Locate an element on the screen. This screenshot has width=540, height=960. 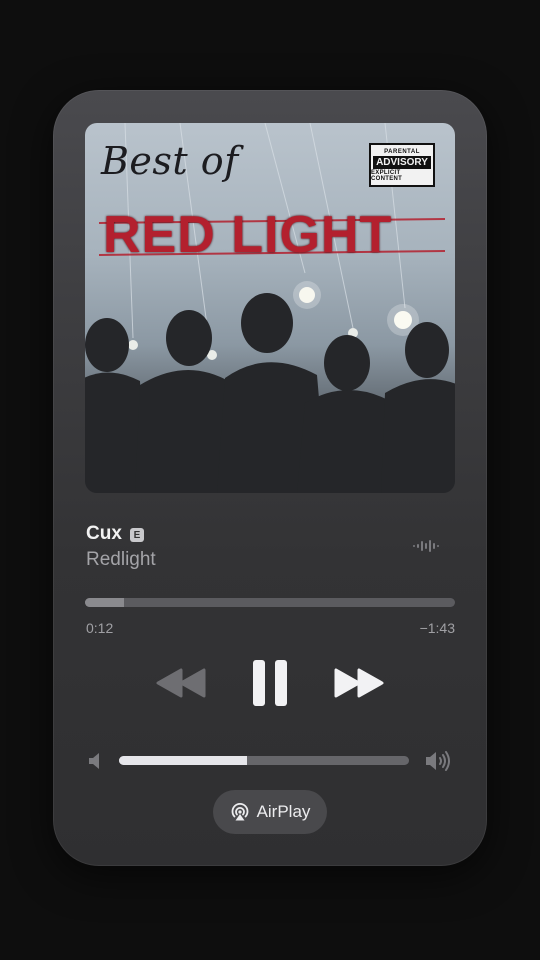
rewind-icon is located at coordinates (181, 683).